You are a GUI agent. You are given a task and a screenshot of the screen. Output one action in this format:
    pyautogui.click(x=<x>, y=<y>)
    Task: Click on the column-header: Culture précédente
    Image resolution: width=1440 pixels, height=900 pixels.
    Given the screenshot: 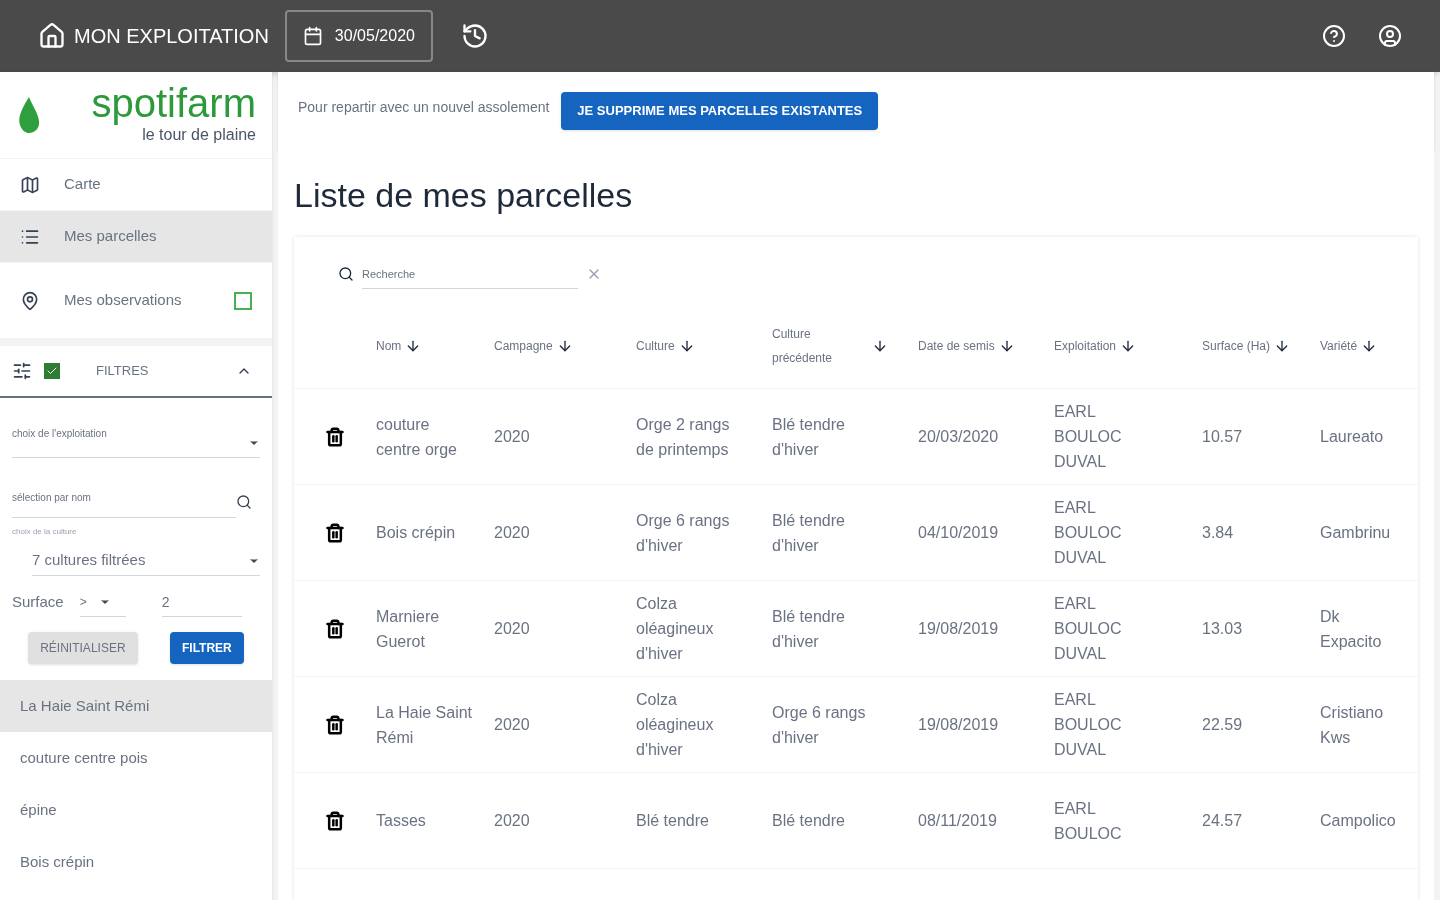 What is the action you would take?
    pyautogui.click(x=820, y=345)
    